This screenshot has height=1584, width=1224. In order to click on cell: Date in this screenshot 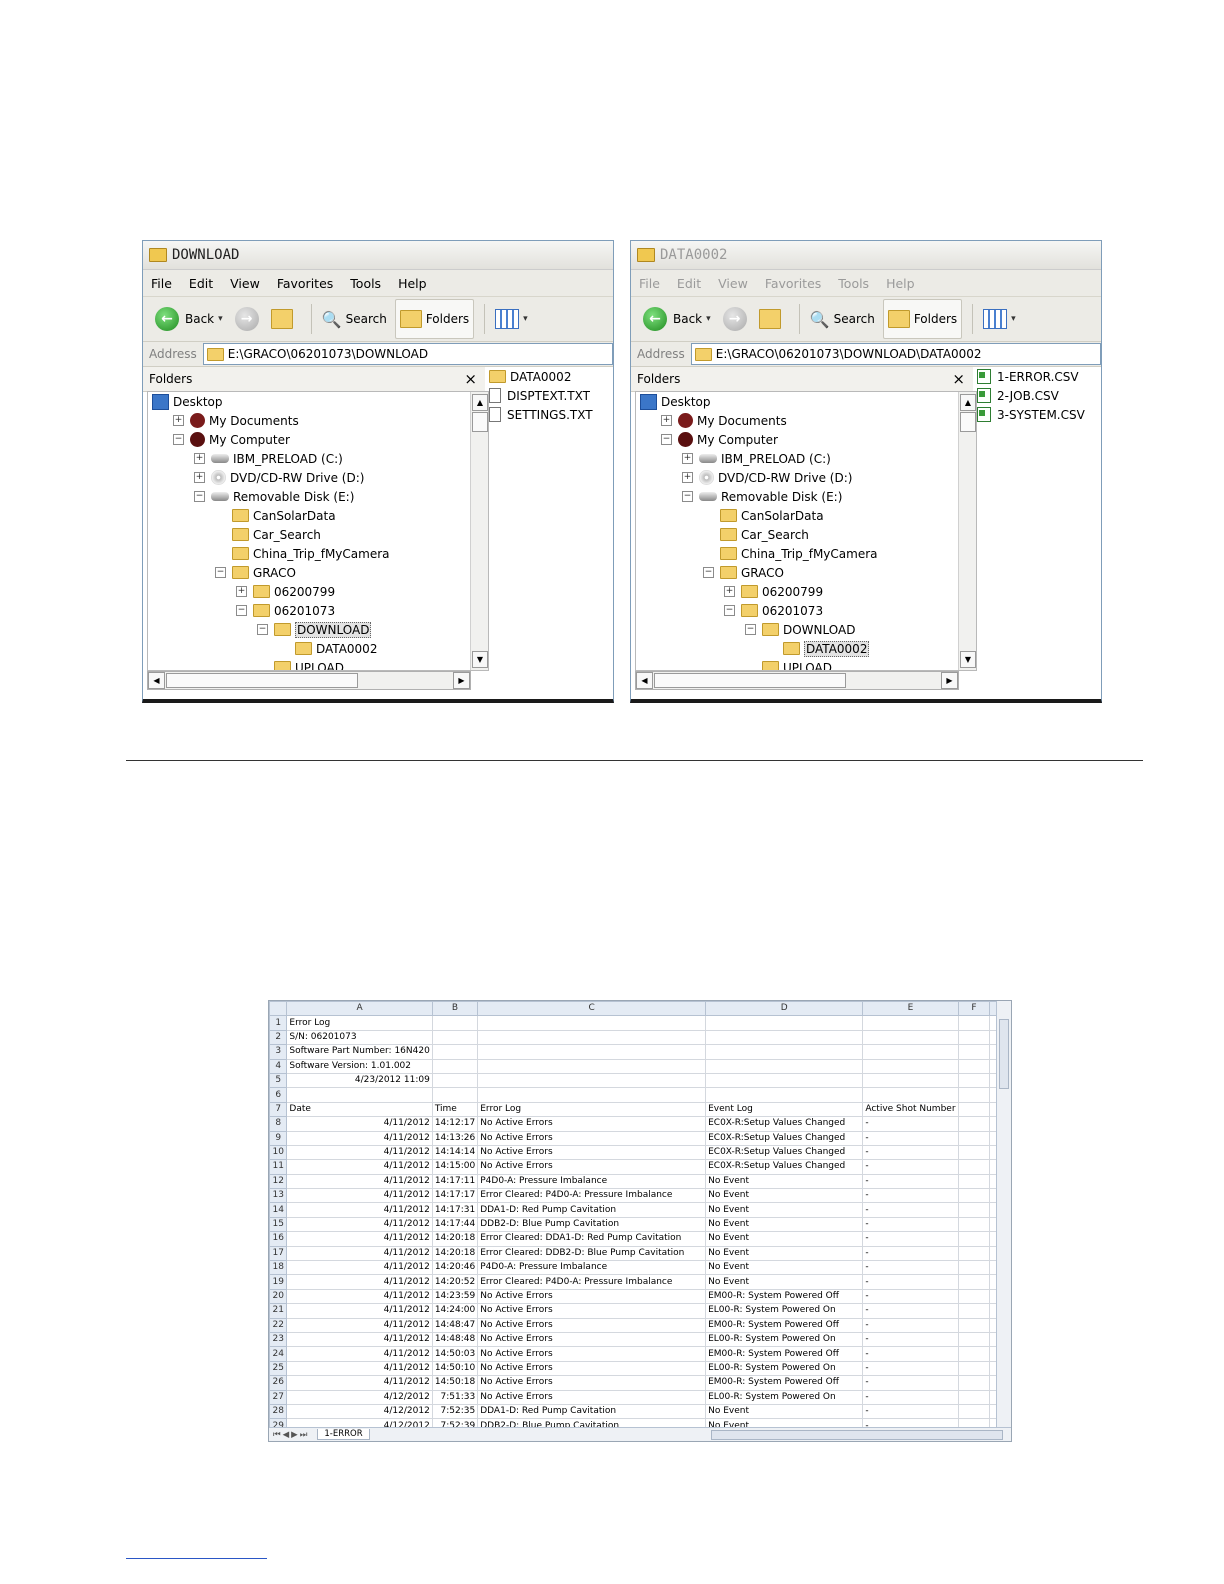, I will do `click(359, 1109)`.